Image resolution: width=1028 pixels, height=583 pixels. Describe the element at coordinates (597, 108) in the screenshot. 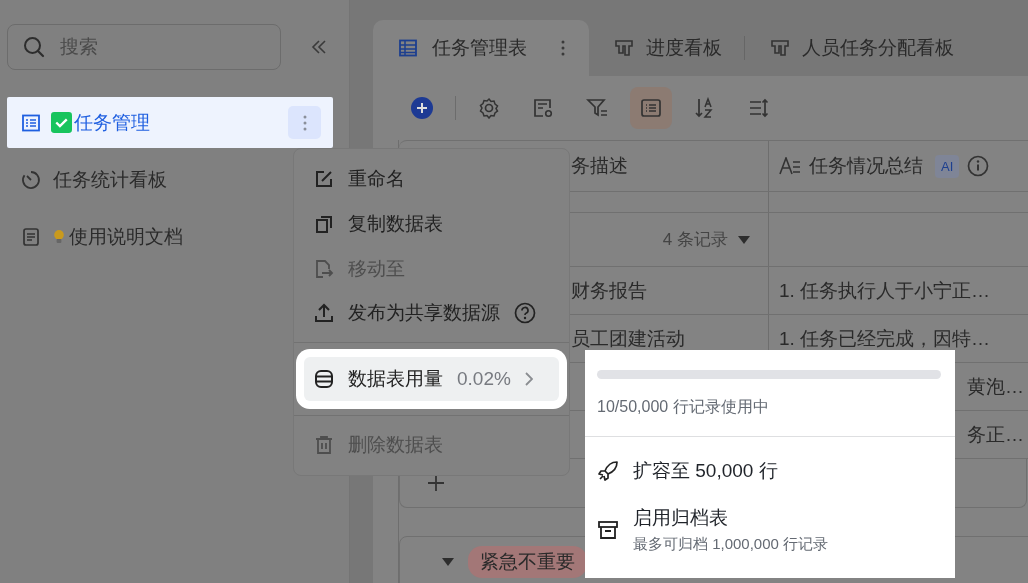

I see `filter-icon` at that location.